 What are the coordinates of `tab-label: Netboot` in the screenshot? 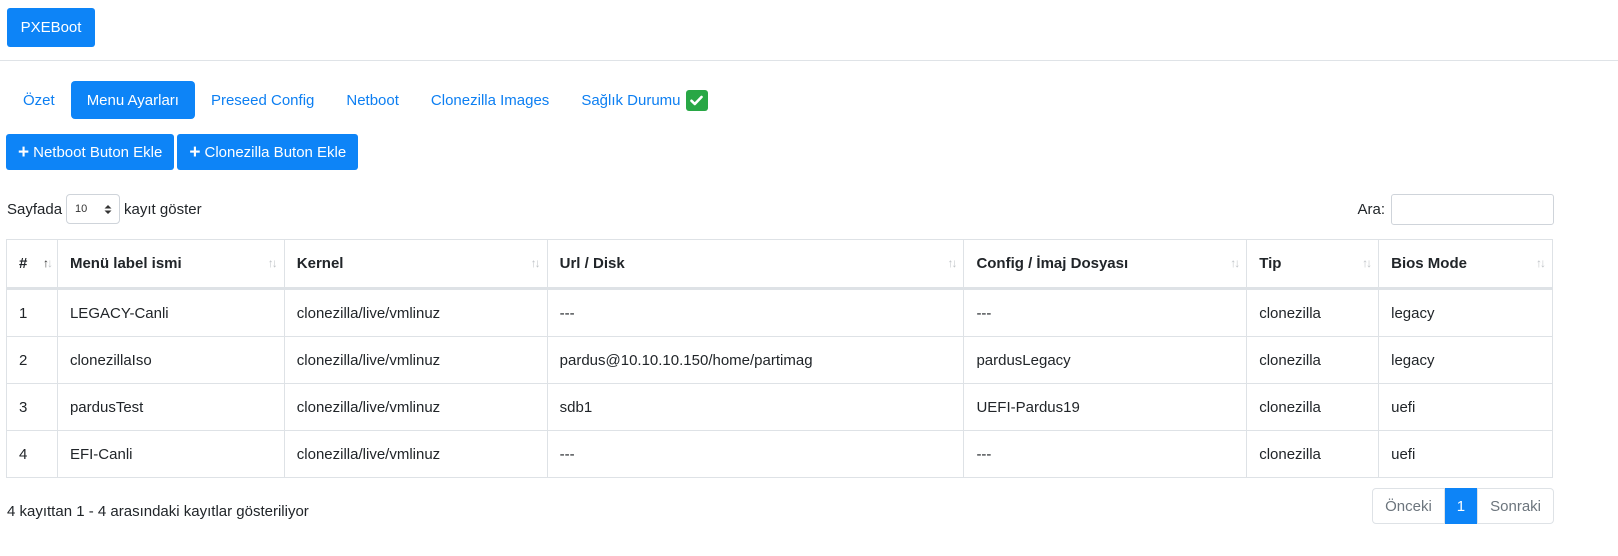 It's located at (372, 100).